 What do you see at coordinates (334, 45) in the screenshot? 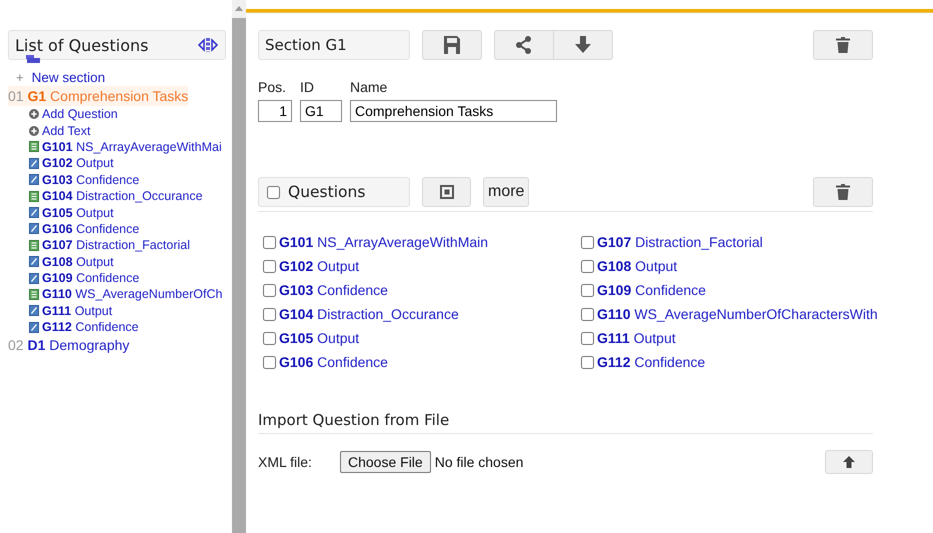
I see `section-title: Section G1` at bounding box center [334, 45].